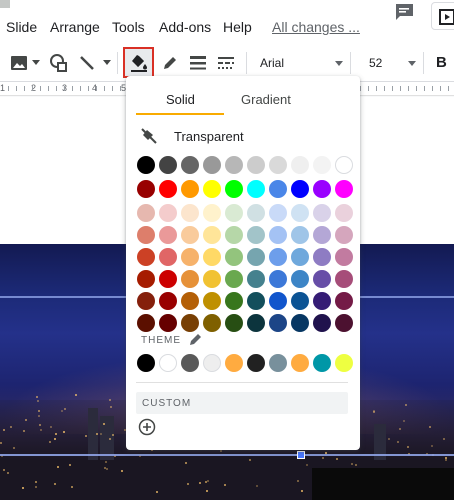 The image size is (454, 500). I want to click on menu-help: Help, so click(237, 27).